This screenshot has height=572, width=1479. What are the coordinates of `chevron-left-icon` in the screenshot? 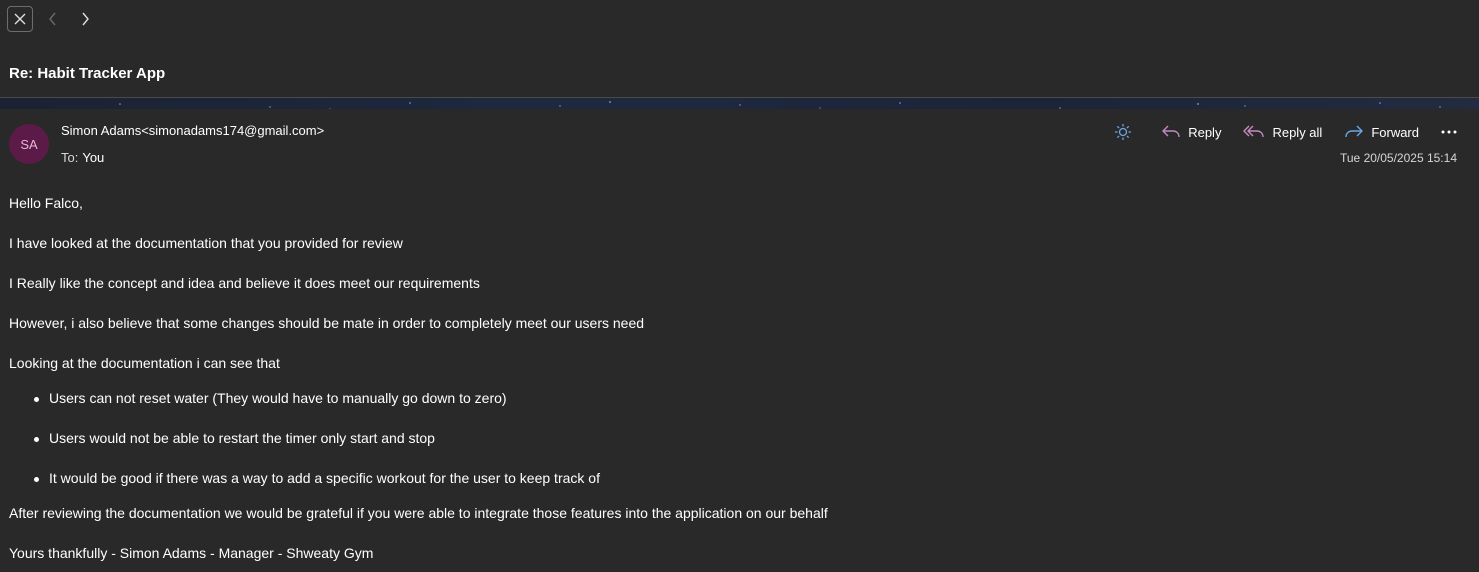 It's located at (52, 19).